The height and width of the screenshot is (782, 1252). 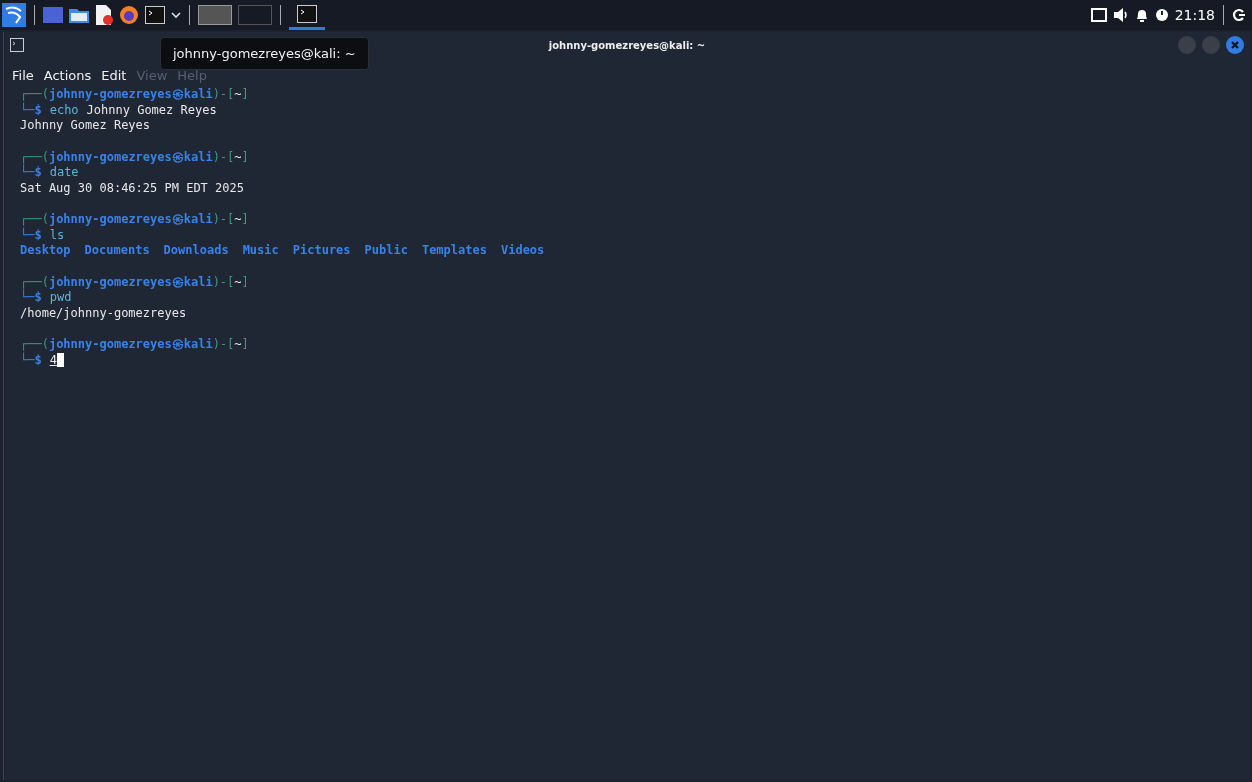 What do you see at coordinates (1235, 45) in the screenshot?
I see `close-icon` at bounding box center [1235, 45].